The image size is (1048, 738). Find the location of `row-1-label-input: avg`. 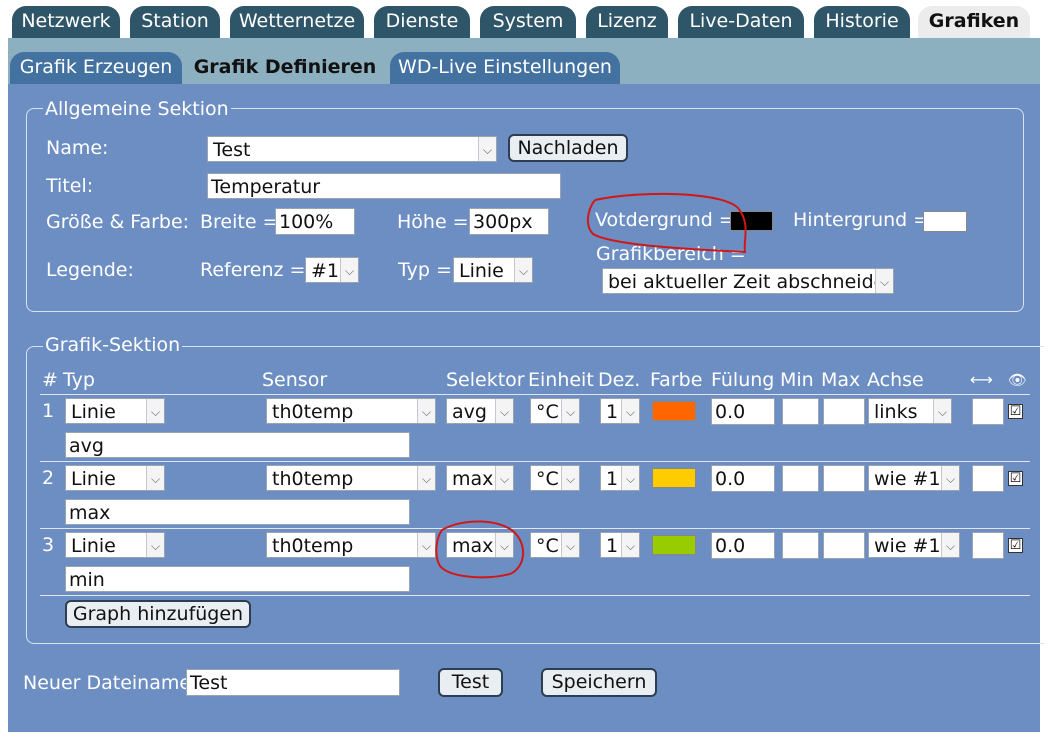

row-1-label-input: avg is located at coordinates (237, 445).